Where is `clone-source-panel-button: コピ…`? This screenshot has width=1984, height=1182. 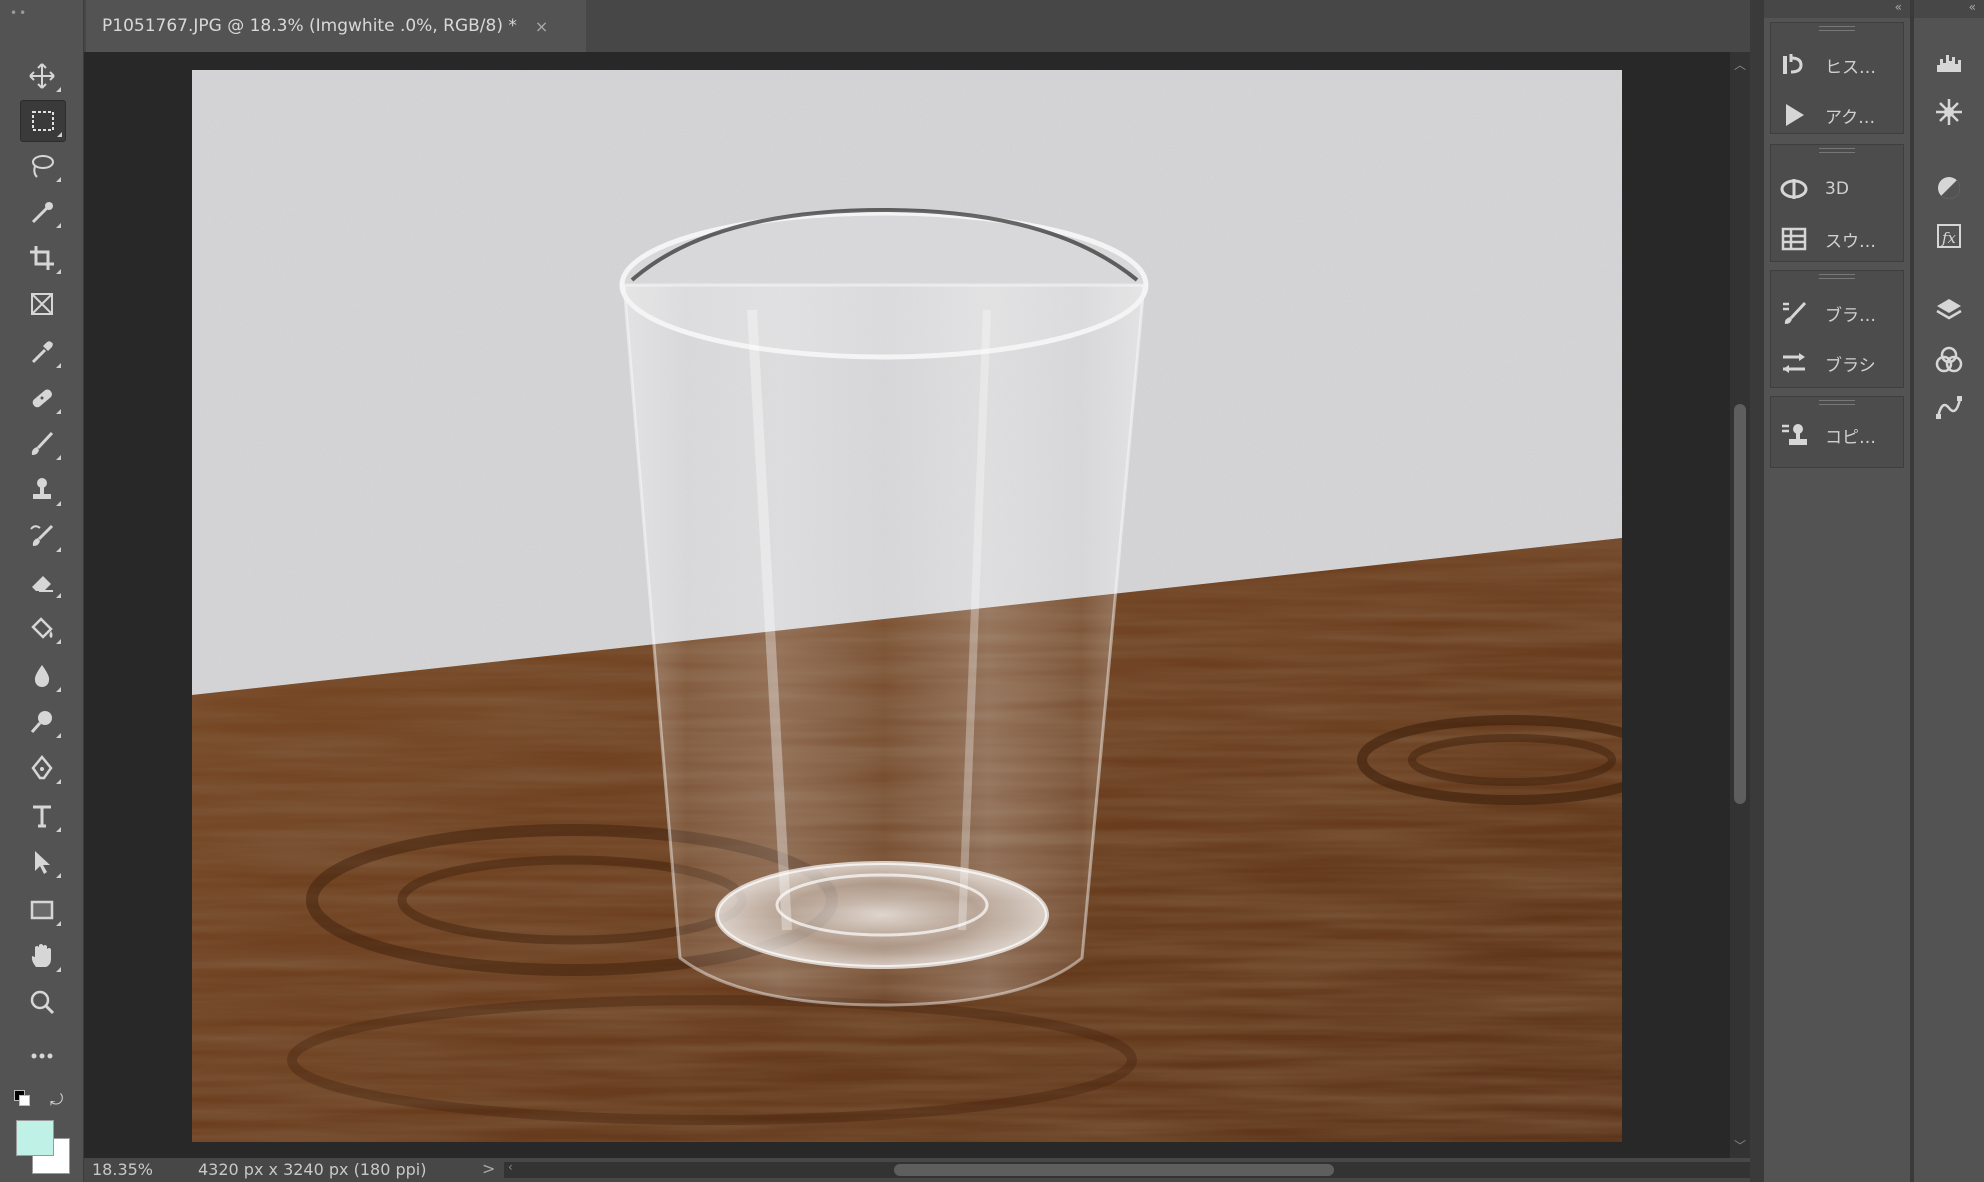 clone-source-panel-button: コピ… is located at coordinates (1839, 435).